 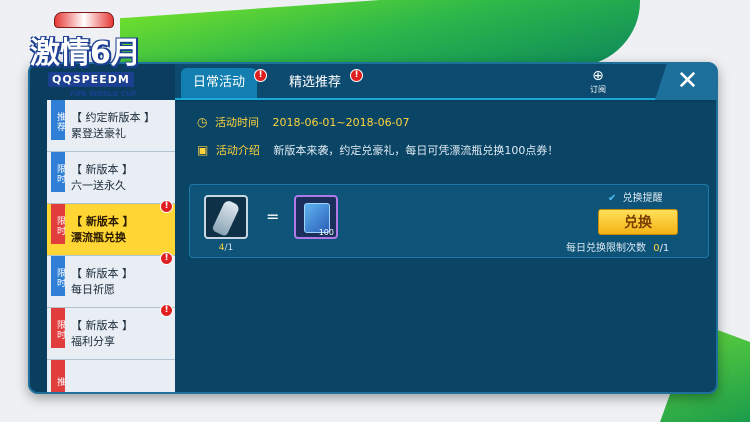 I want to click on sidebar-item: 推荐【 约定新版本 】累登送豪礼, so click(x=111, y=126).